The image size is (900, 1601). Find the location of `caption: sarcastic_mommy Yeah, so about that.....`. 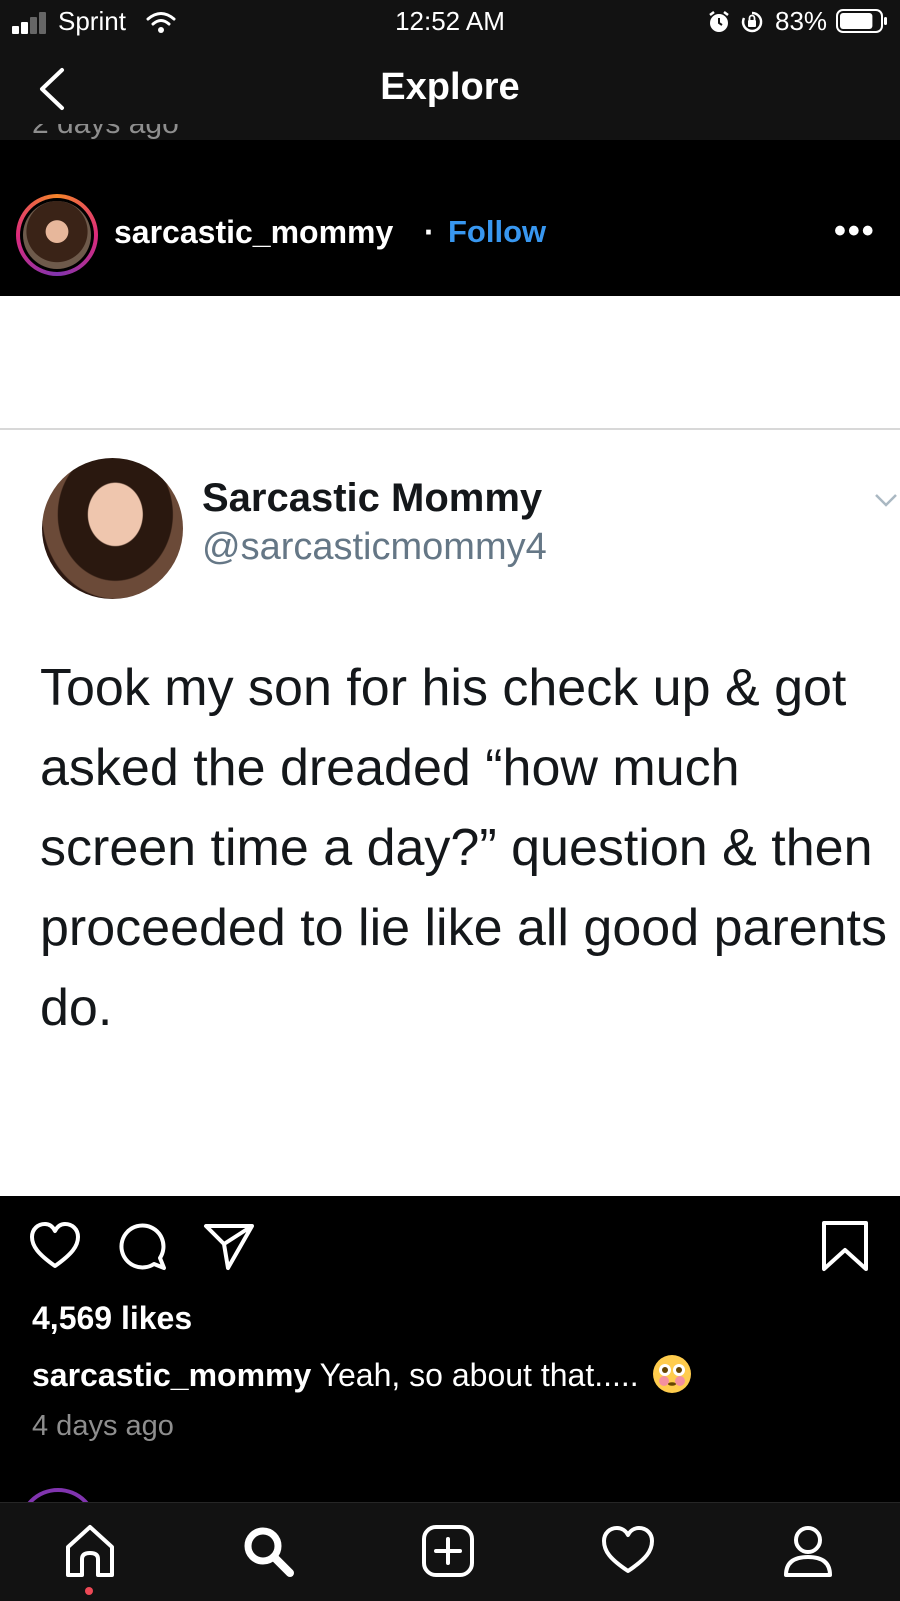

caption: sarcastic_mommy Yeah, so about that..... is located at coordinates (362, 1374).